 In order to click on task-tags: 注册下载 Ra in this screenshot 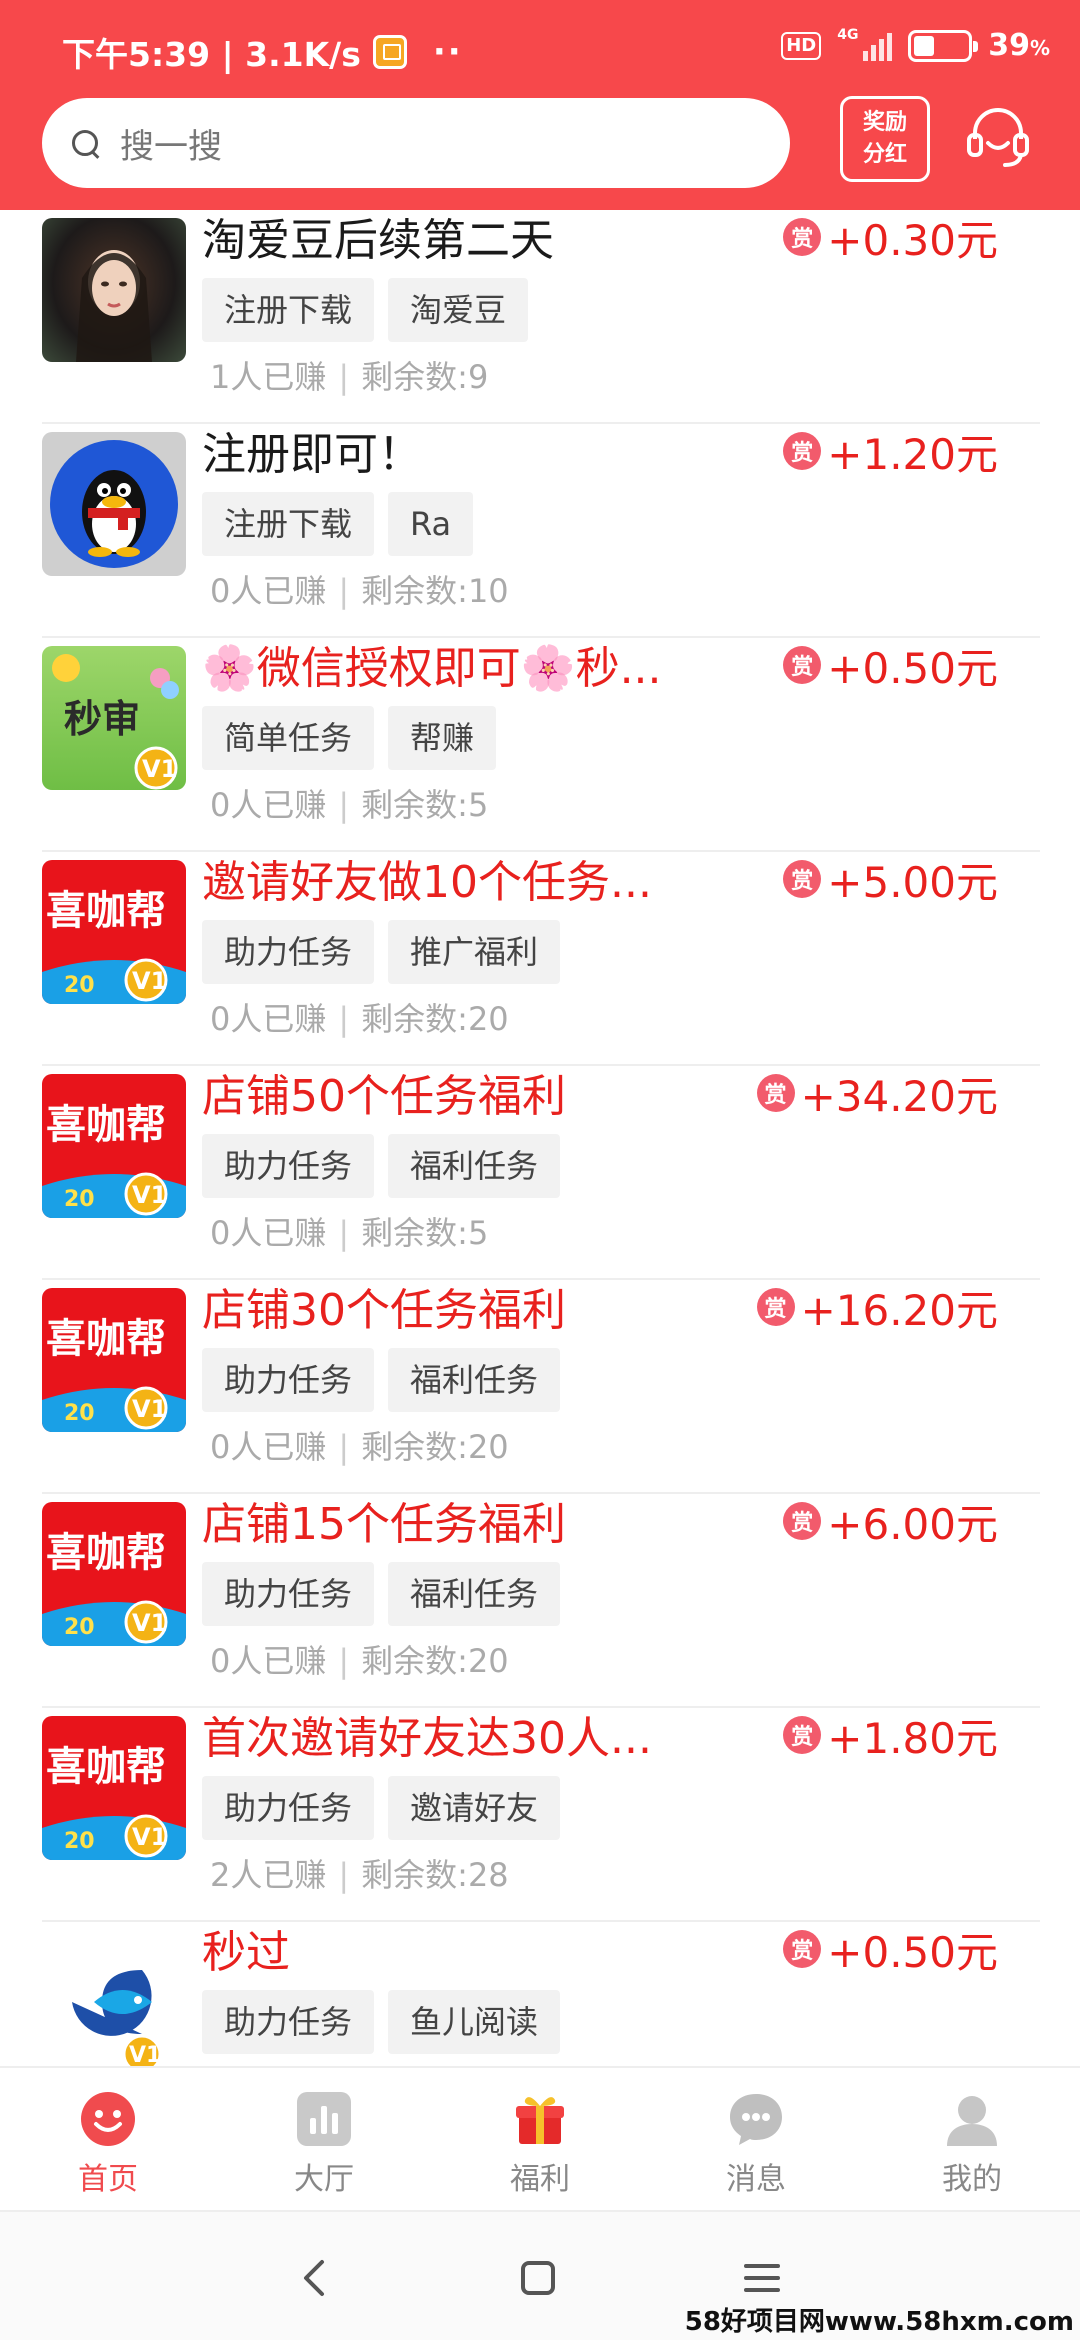, I will do `click(338, 524)`.